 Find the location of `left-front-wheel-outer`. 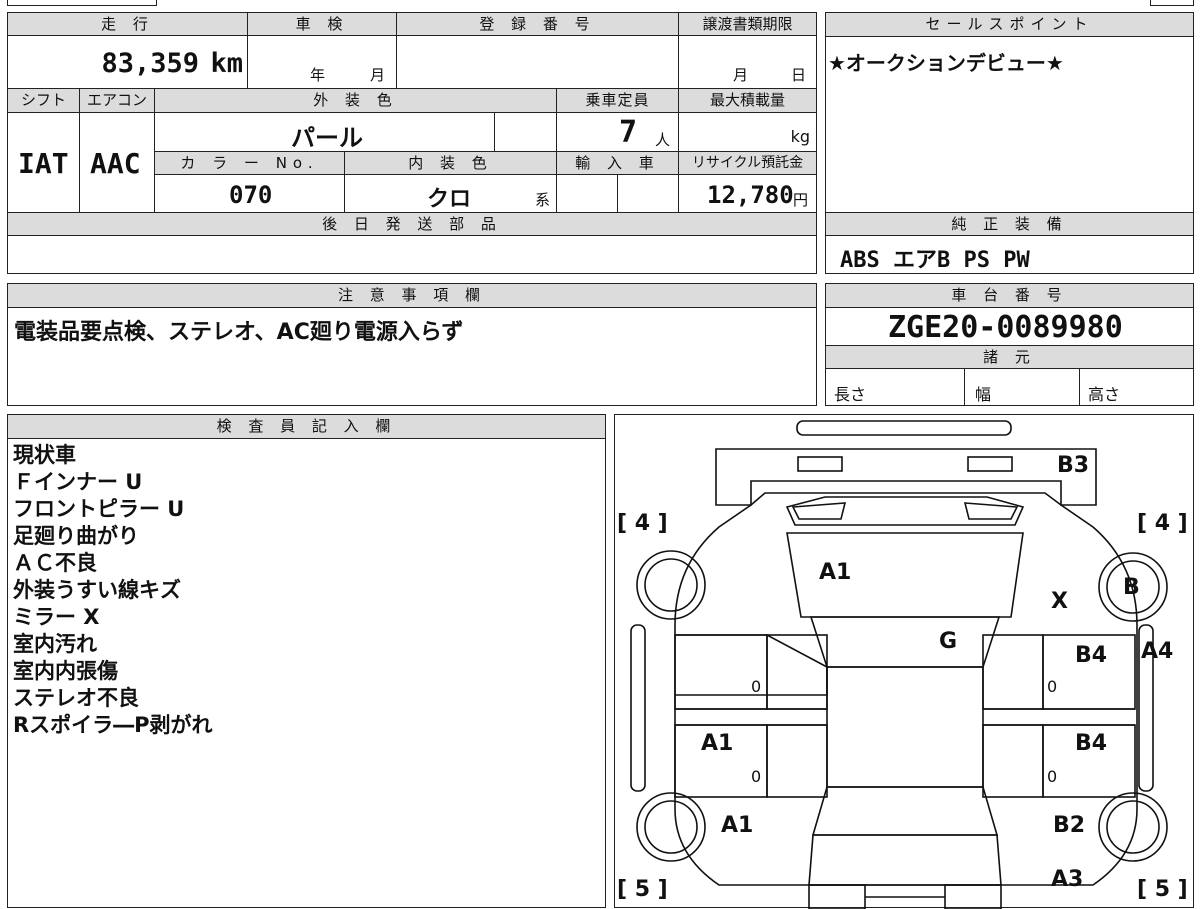

left-front-wheel-outer is located at coordinates (671, 585).